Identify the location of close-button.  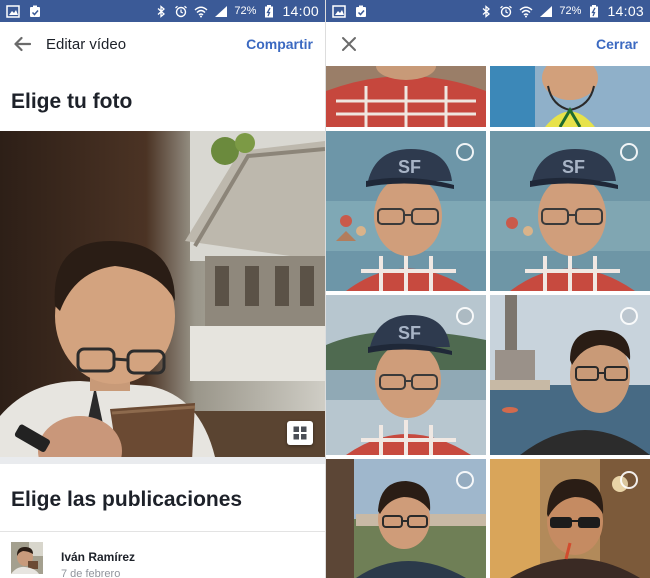
(349, 44).